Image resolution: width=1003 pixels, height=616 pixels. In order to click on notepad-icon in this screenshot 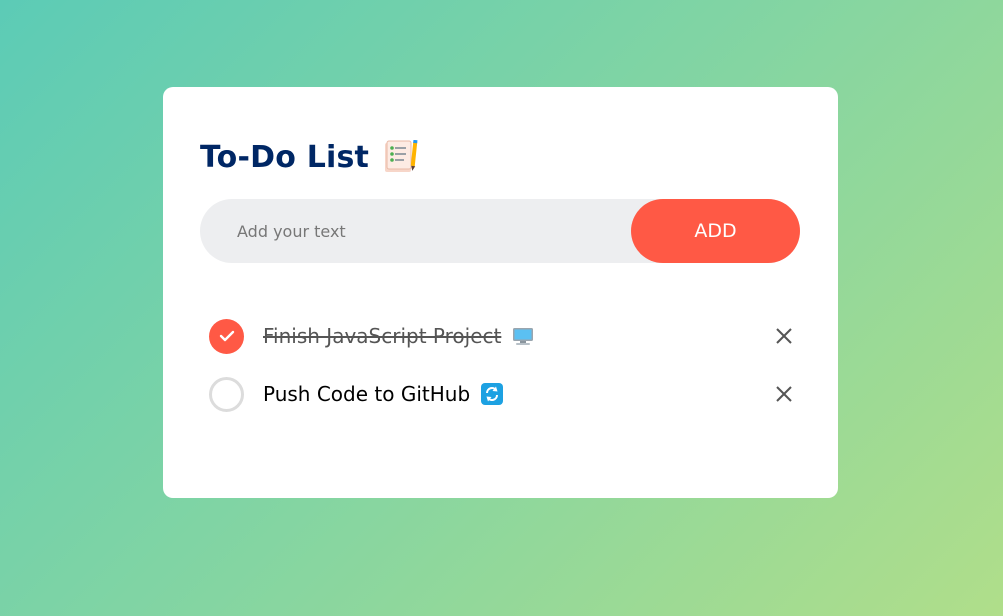, I will do `click(401, 156)`.